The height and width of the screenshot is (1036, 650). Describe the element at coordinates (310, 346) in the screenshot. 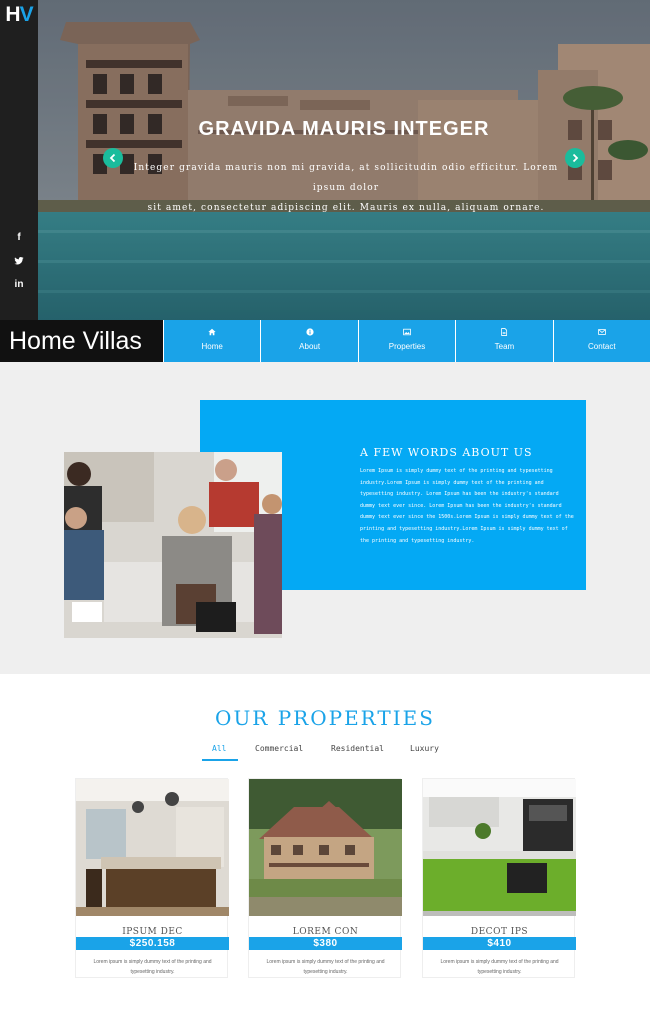

I see `nav-about-label: About` at that location.